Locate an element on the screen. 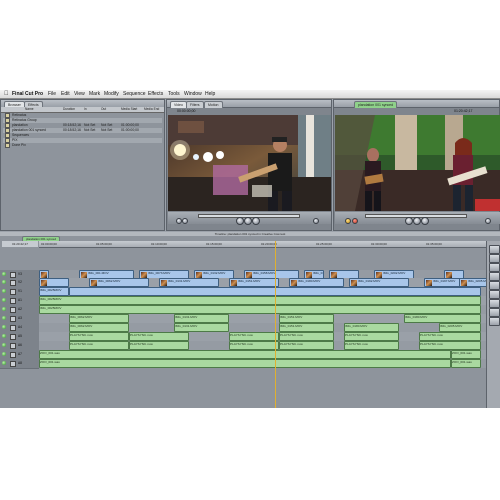  audio-clip: IMG_0205.MOV is located at coordinates (460, 327).